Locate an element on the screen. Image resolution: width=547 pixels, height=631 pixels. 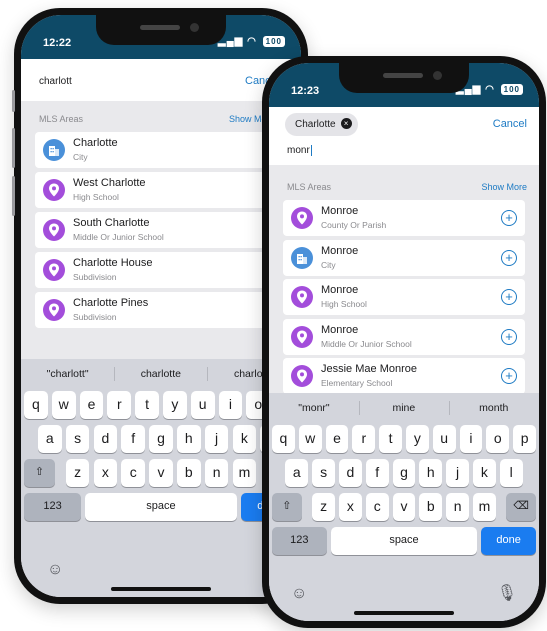
suggestion-item: "monr" is located at coordinates (314, 408).